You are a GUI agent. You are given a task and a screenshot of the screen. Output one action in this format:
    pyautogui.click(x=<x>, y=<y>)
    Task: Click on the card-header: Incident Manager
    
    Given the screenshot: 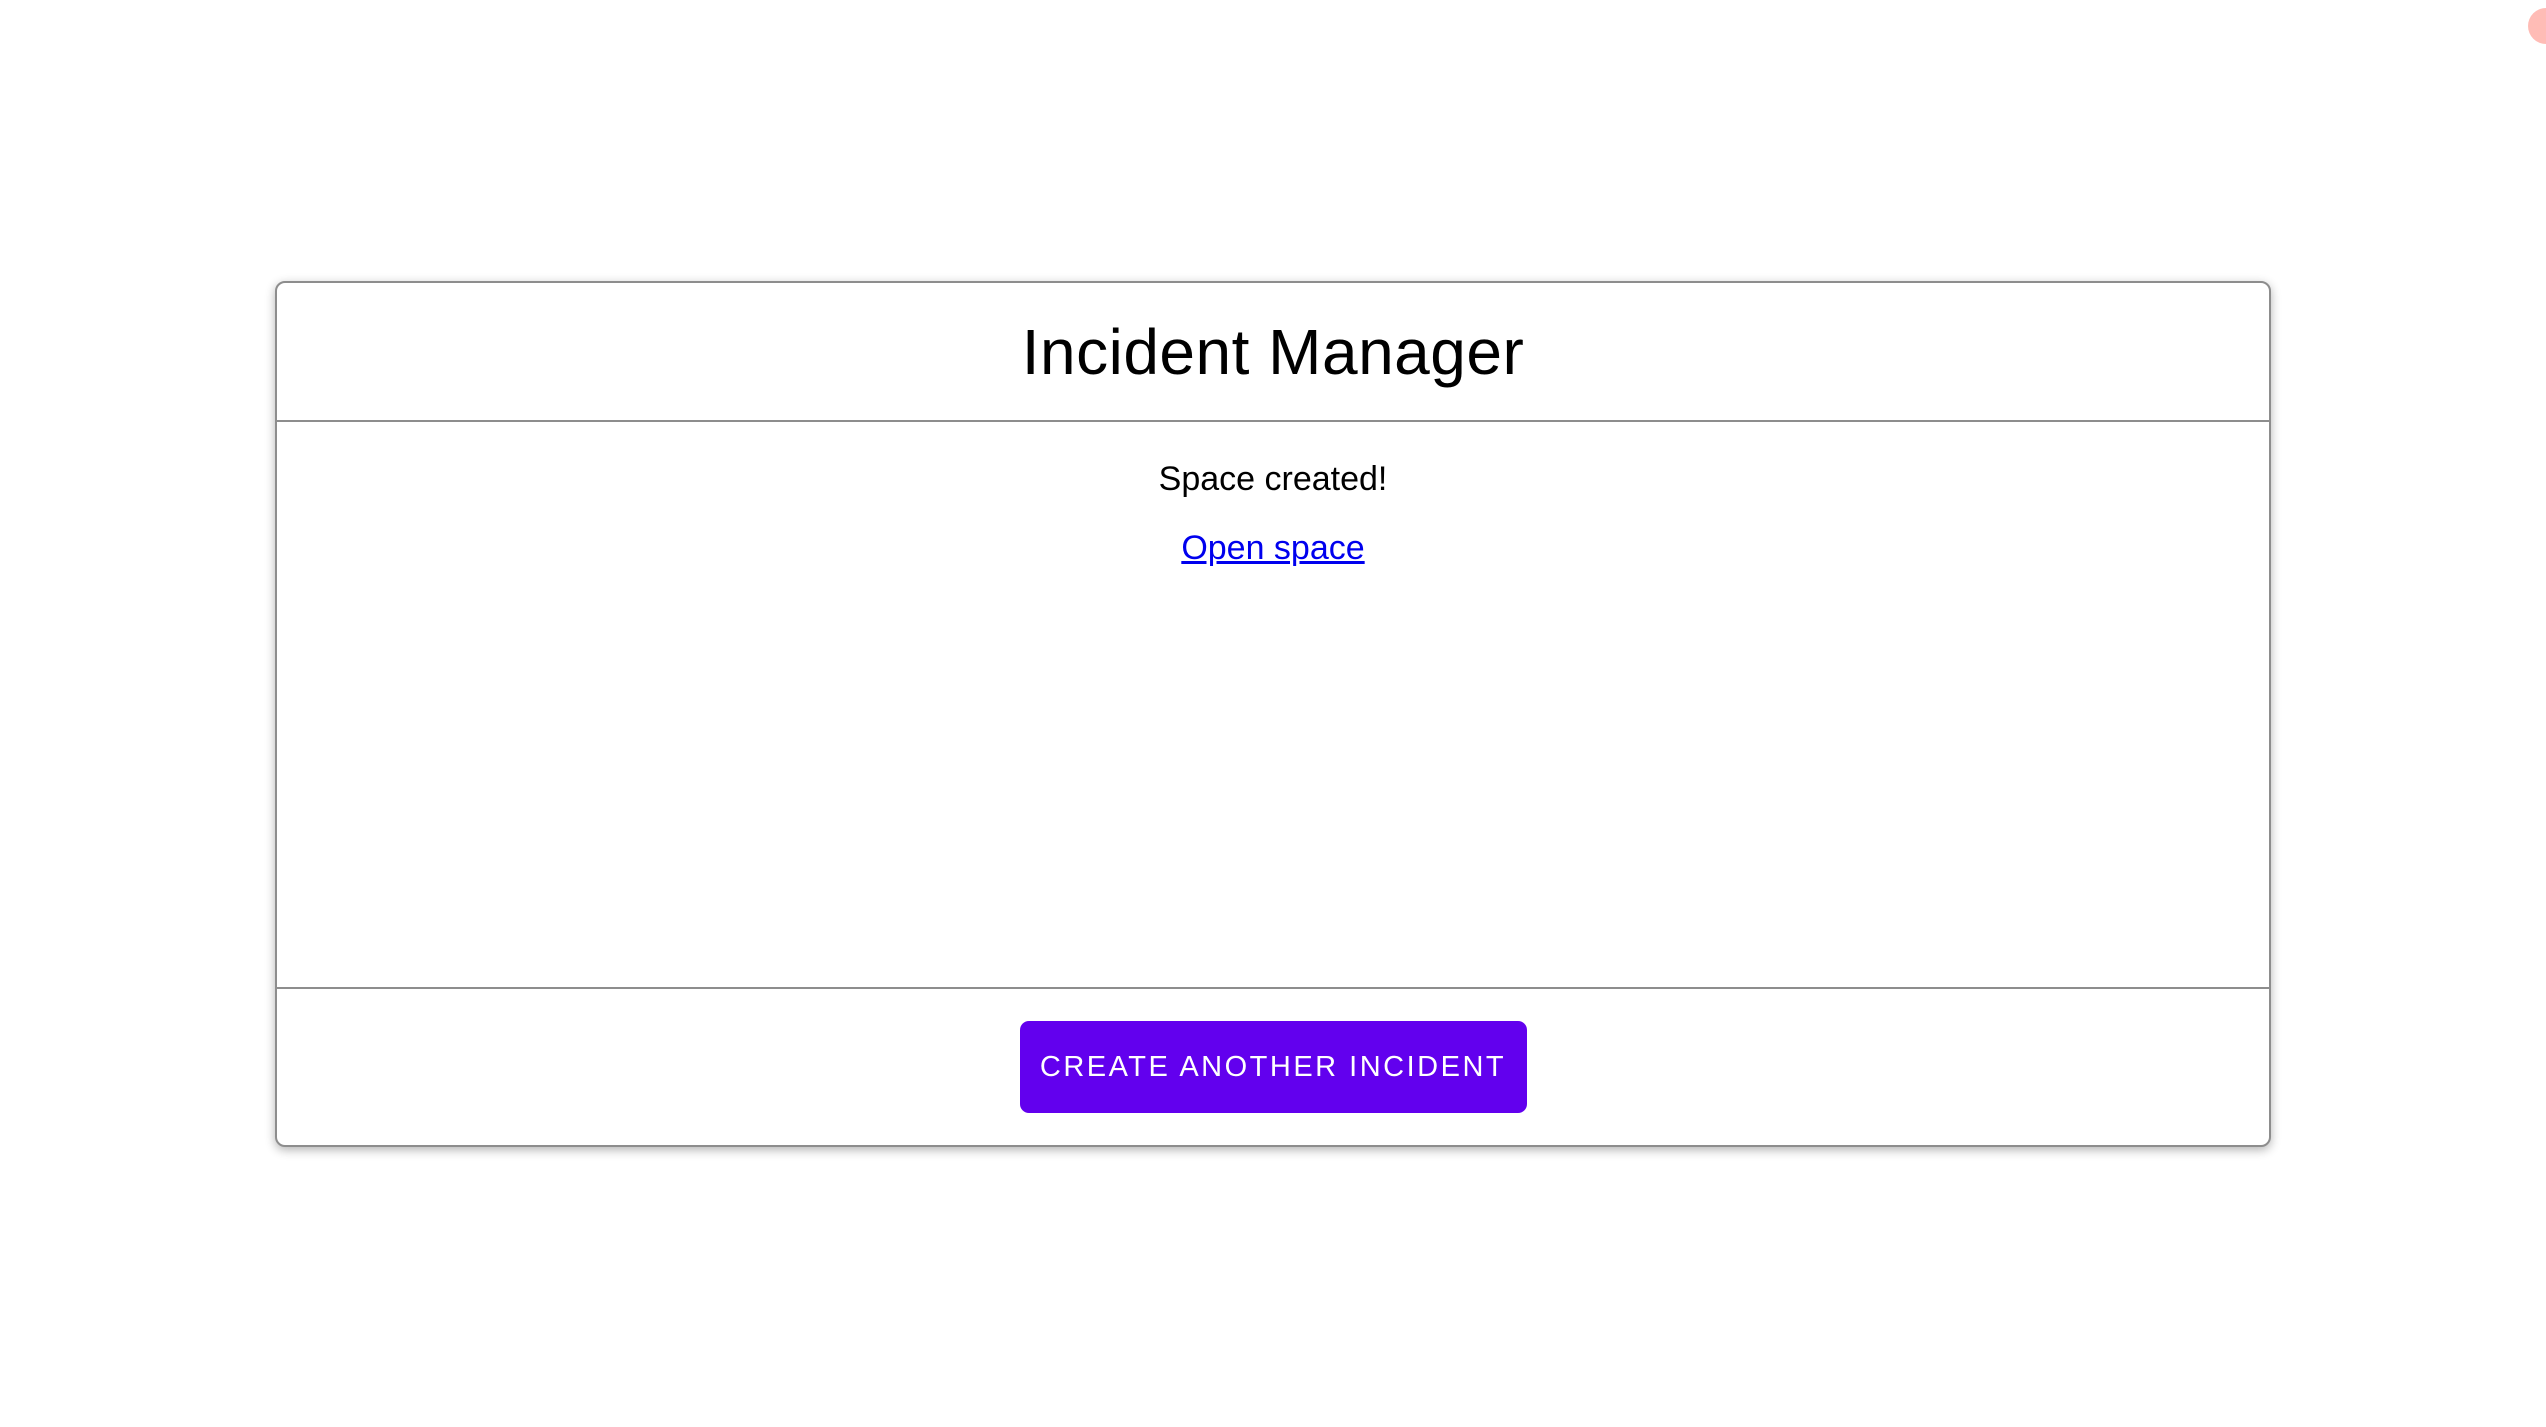 What is the action you would take?
    pyautogui.click(x=1273, y=351)
    